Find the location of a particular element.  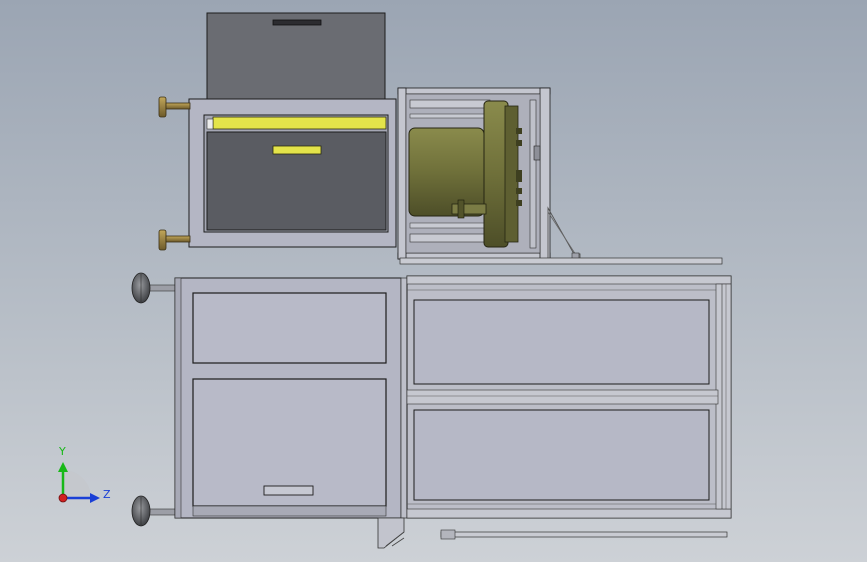

z-axis-arrowhead is located at coordinates (95, 498).